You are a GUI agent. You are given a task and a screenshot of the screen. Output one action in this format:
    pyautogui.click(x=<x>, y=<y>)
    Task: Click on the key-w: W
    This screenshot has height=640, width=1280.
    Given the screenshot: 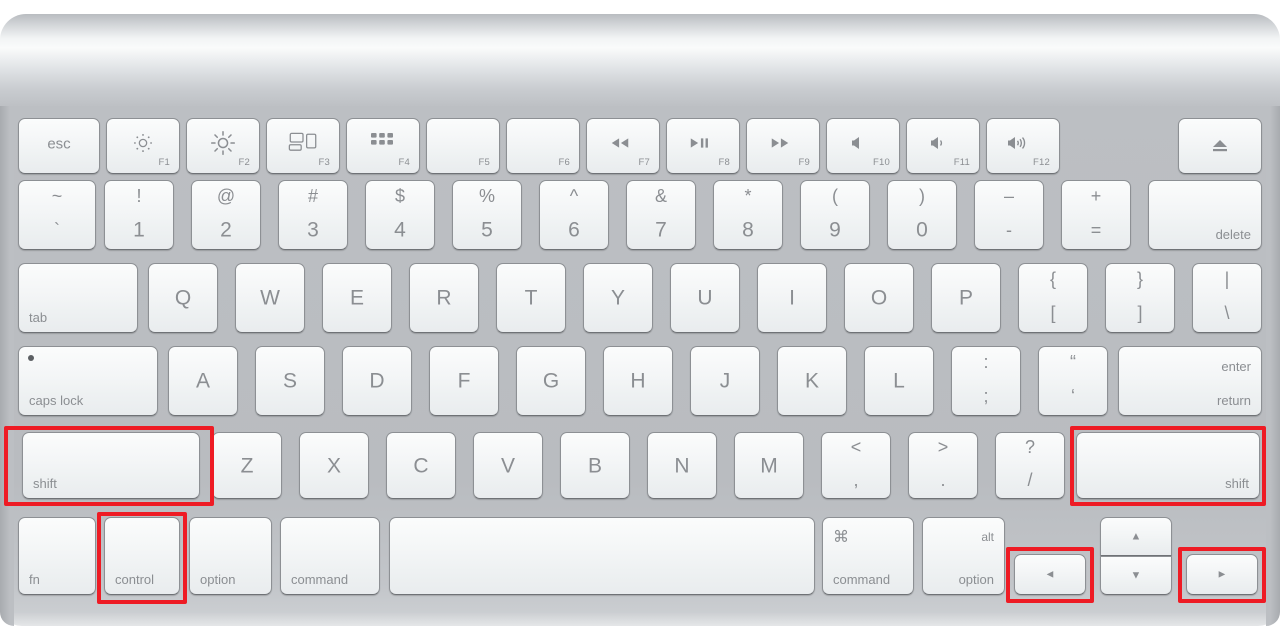 What is the action you would take?
    pyautogui.click(x=270, y=298)
    